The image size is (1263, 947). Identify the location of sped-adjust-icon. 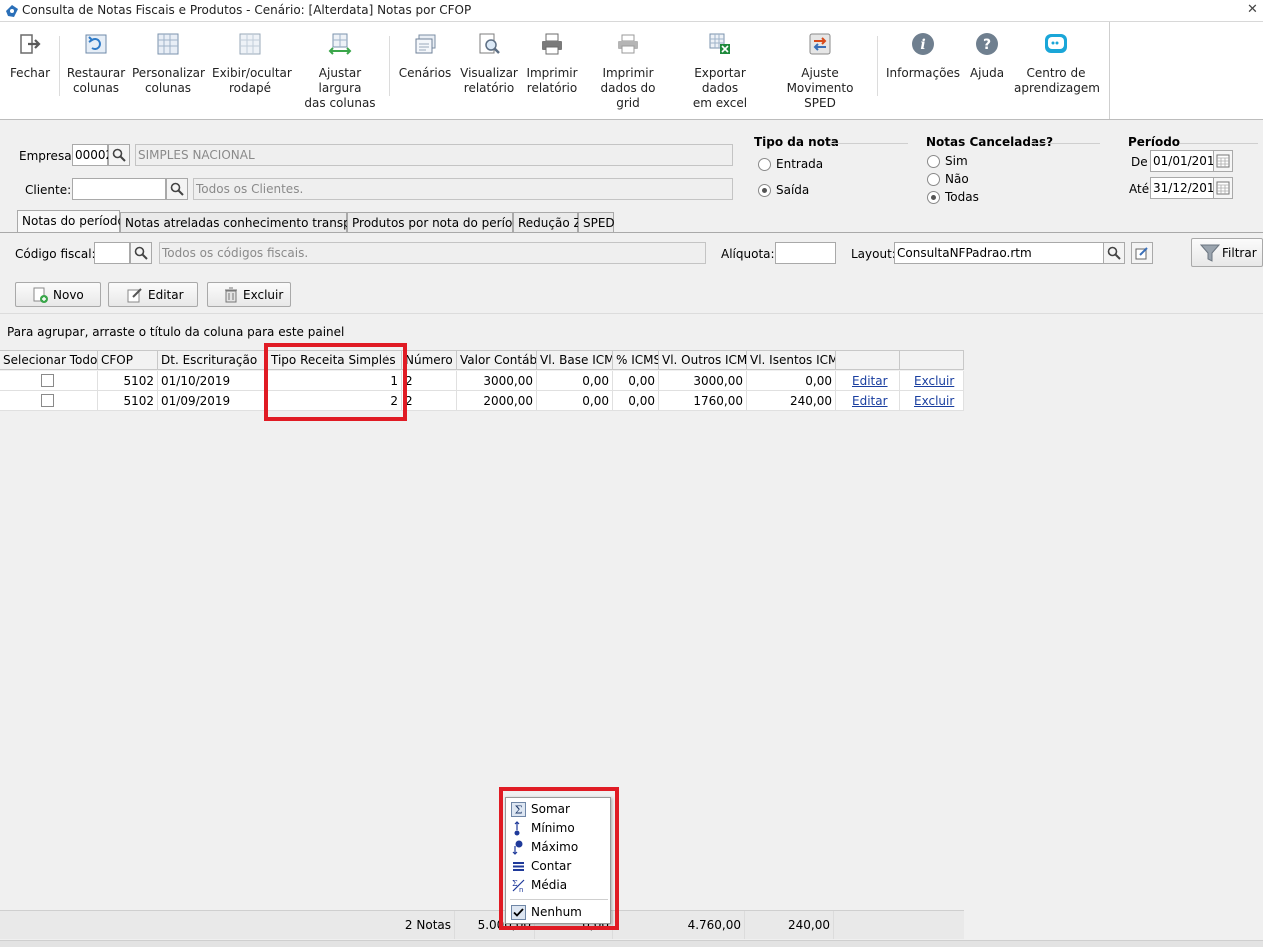
(820, 44).